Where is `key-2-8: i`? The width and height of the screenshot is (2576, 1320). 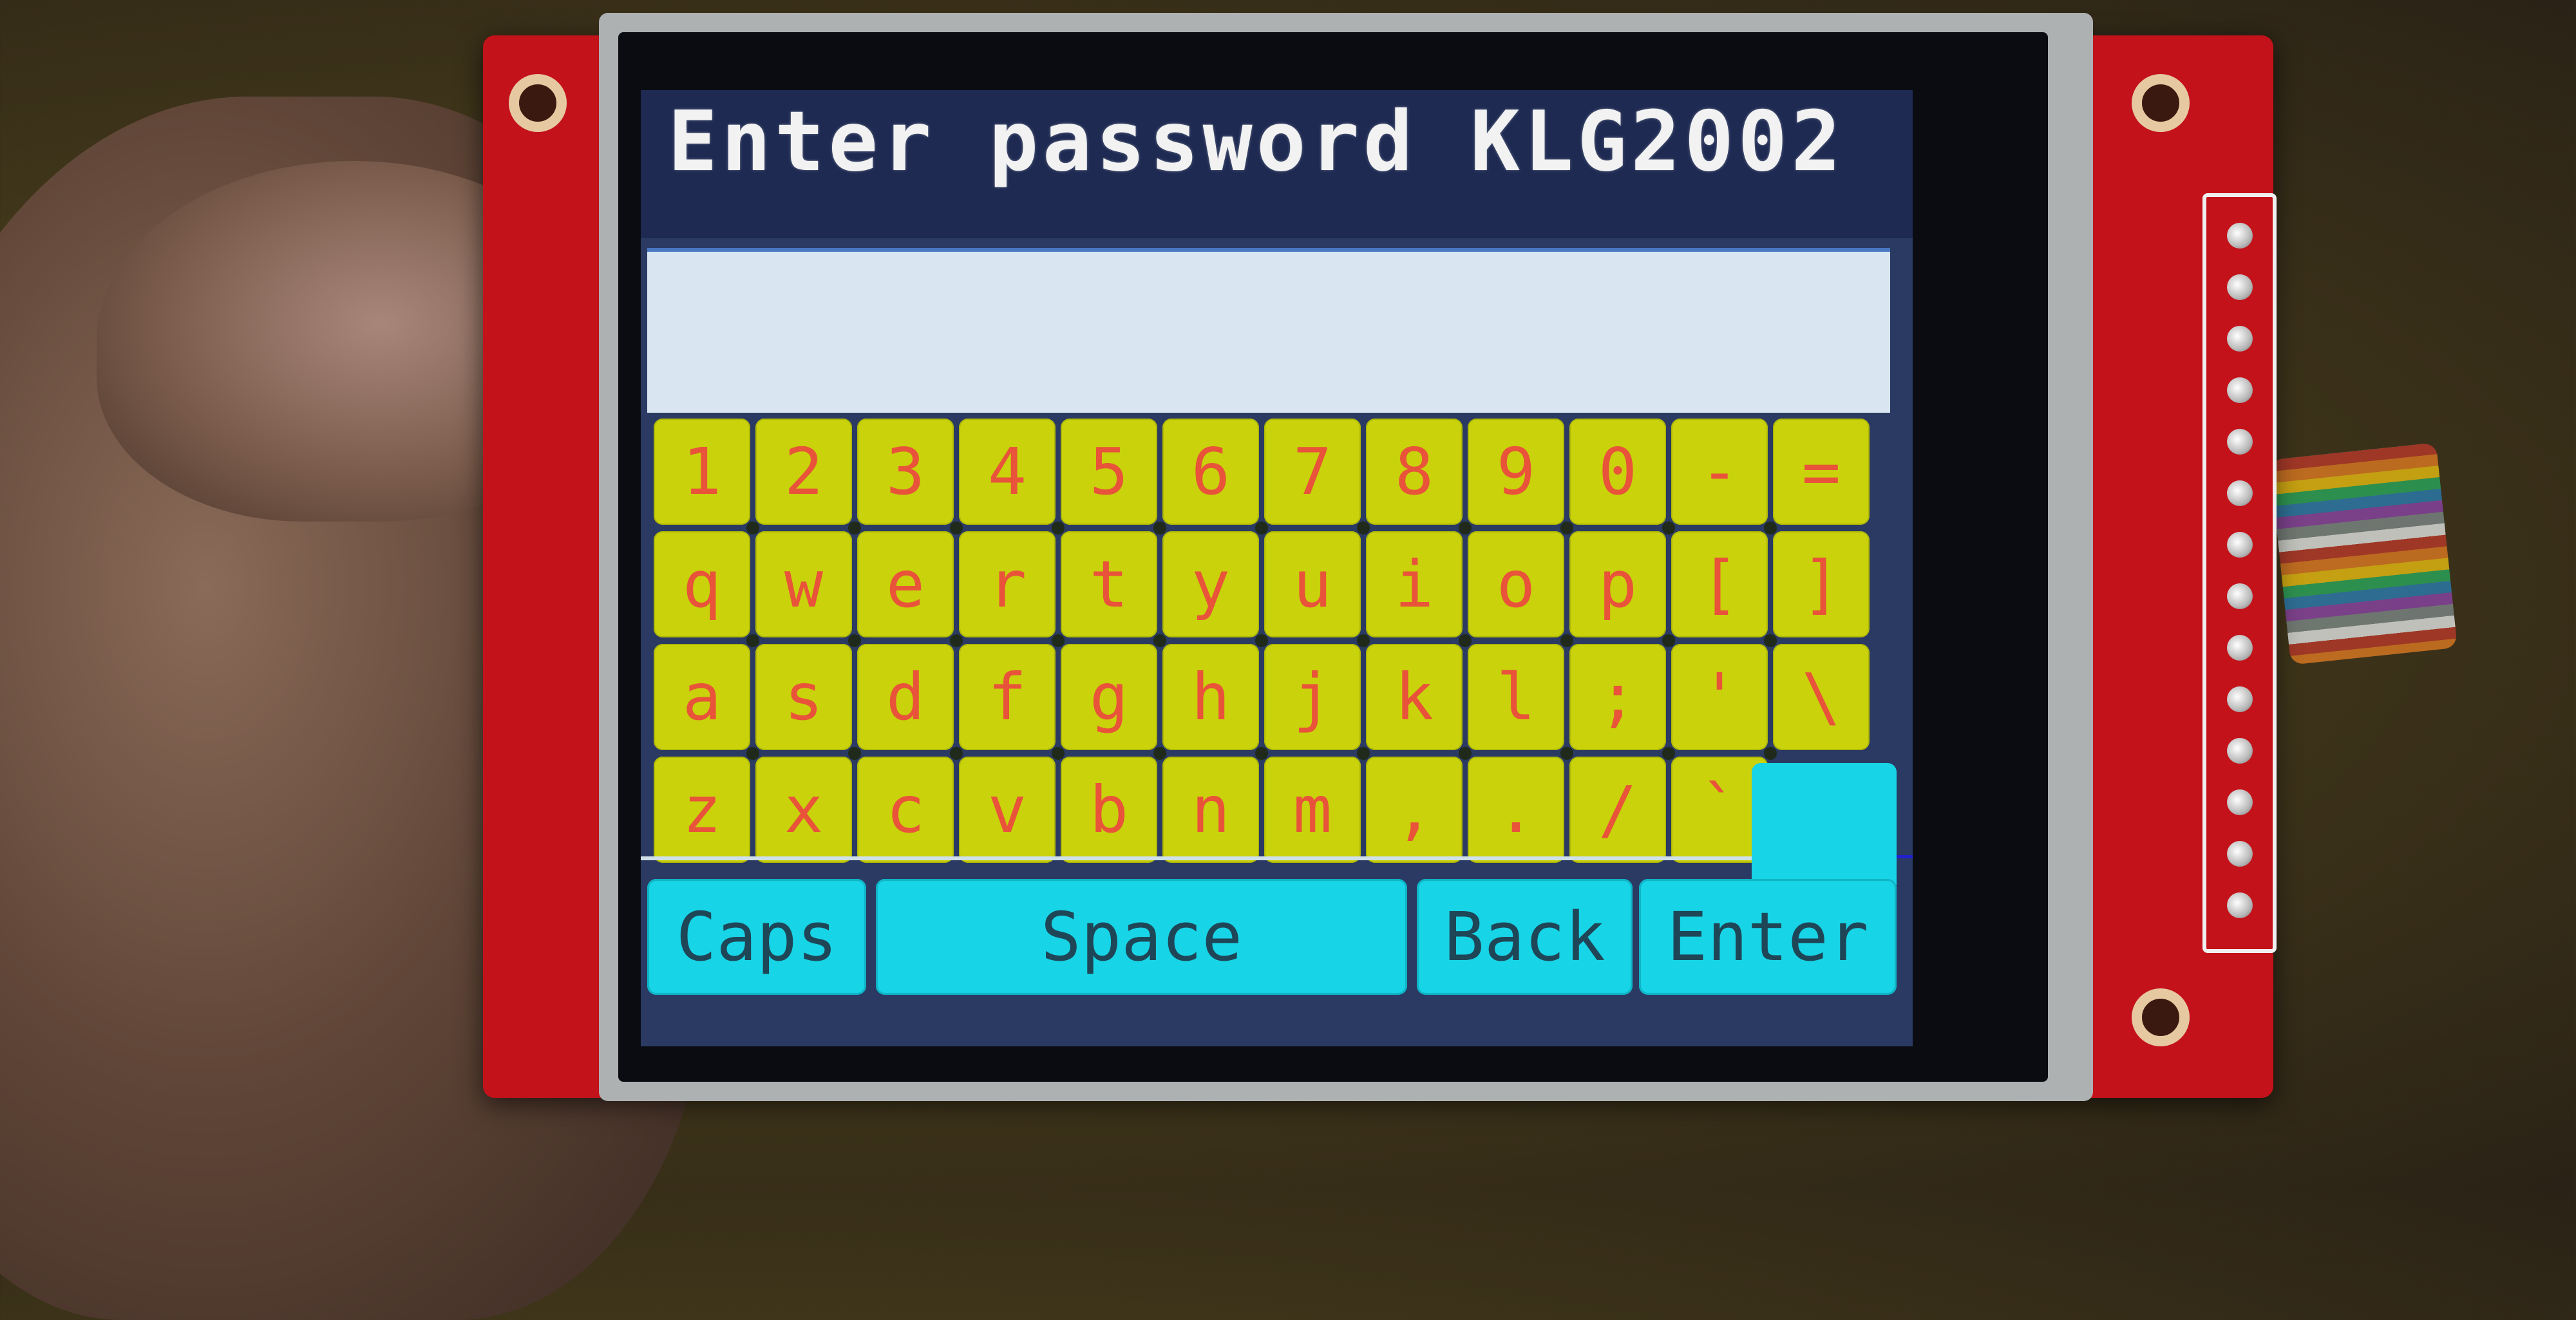
key-2-8: i is located at coordinates (1415, 584).